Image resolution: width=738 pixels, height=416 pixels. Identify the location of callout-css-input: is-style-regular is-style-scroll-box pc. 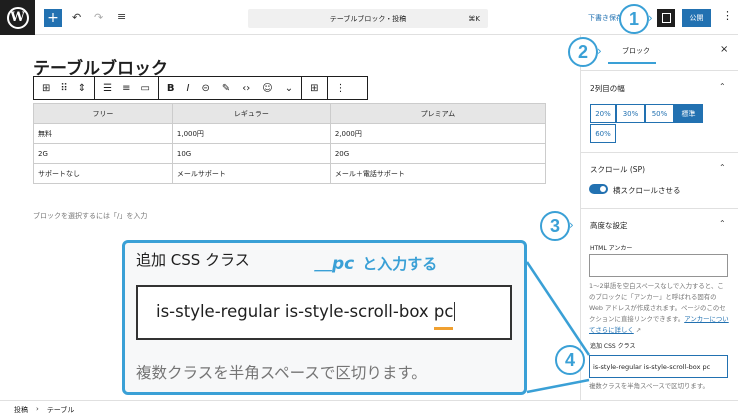
(324, 312).